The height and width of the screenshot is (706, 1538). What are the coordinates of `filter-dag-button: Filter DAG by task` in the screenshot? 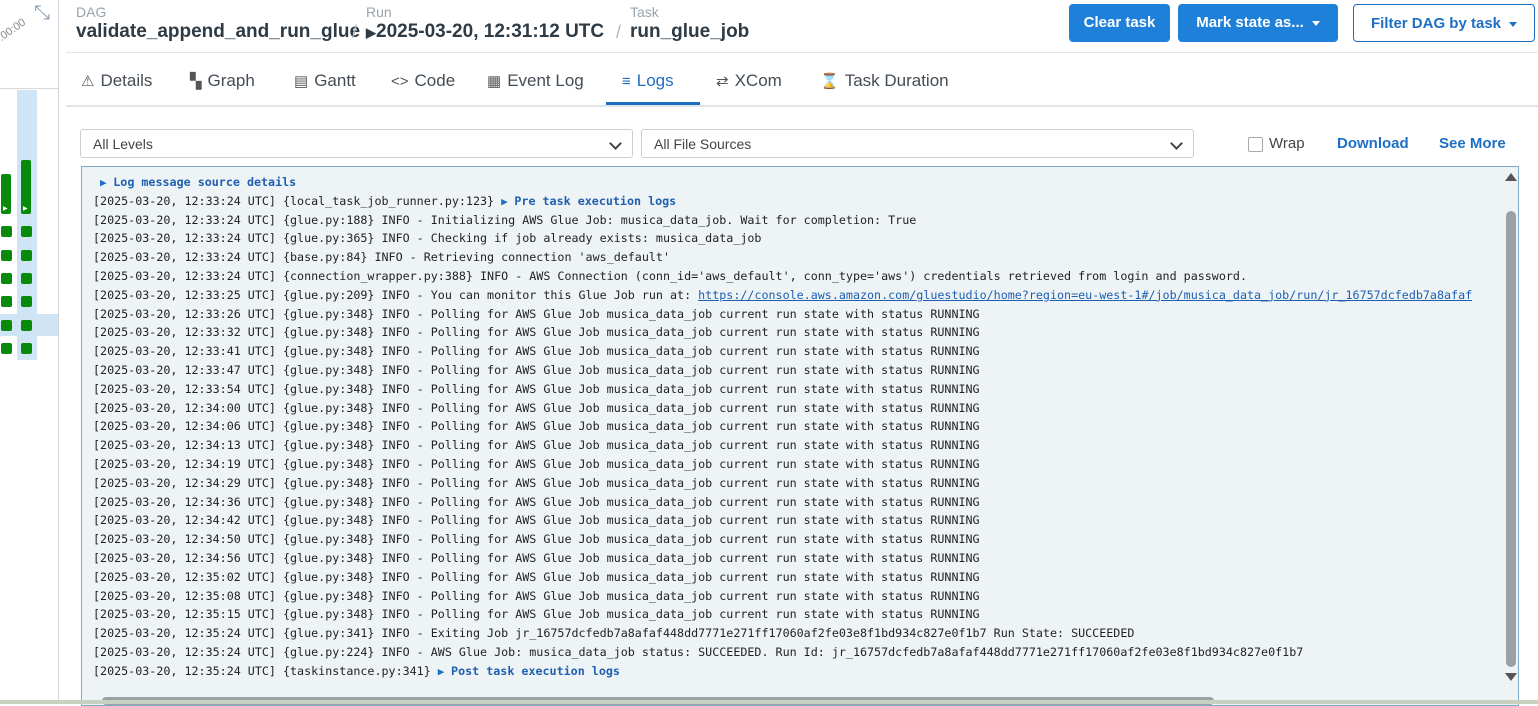 It's located at (1444, 23).